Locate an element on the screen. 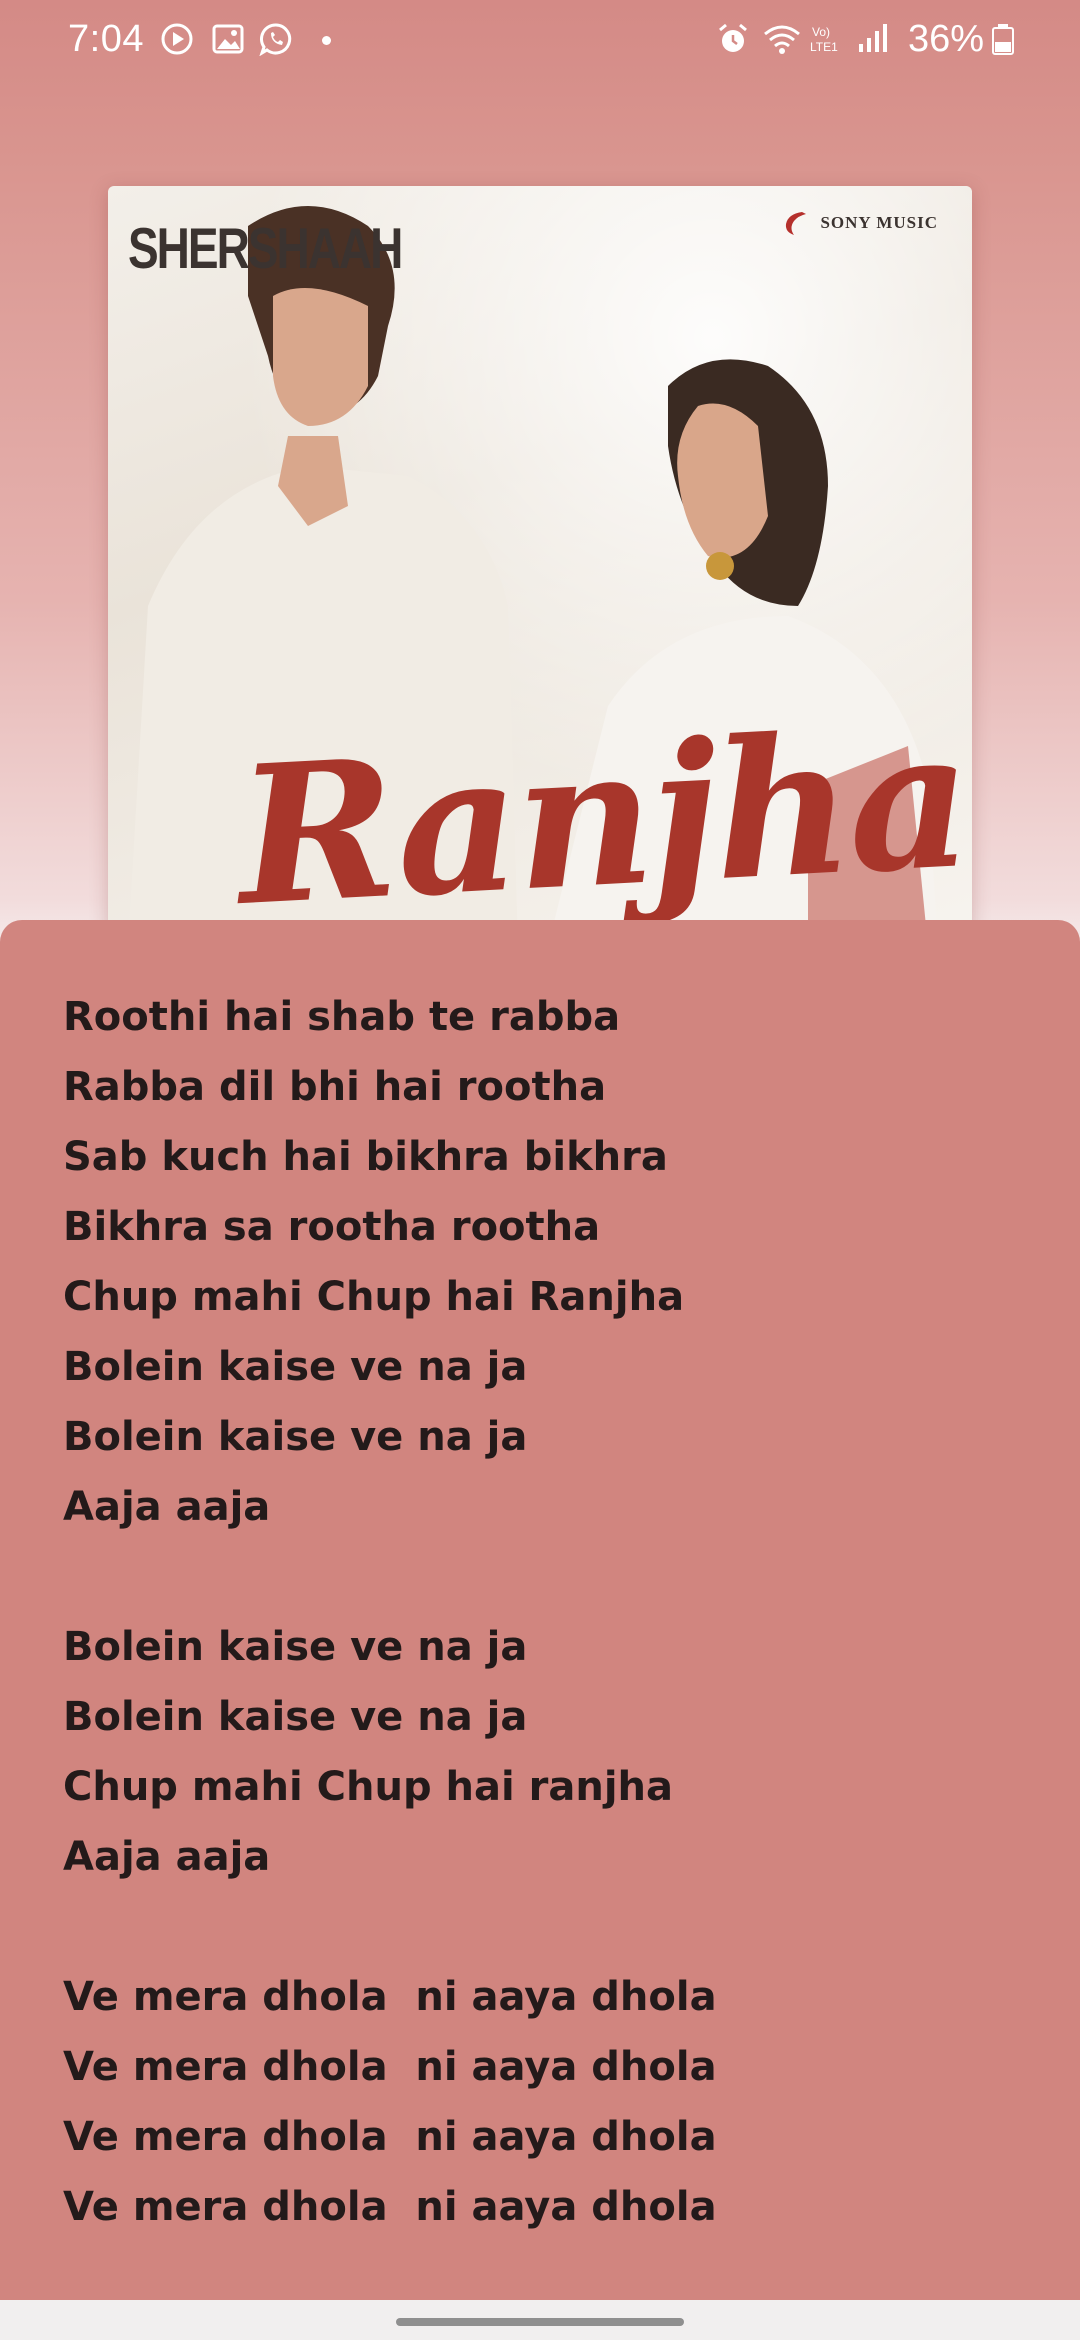 The height and width of the screenshot is (2340, 1080). album-label-shershaah: SHERSHAAH is located at coordinates (265, 248).